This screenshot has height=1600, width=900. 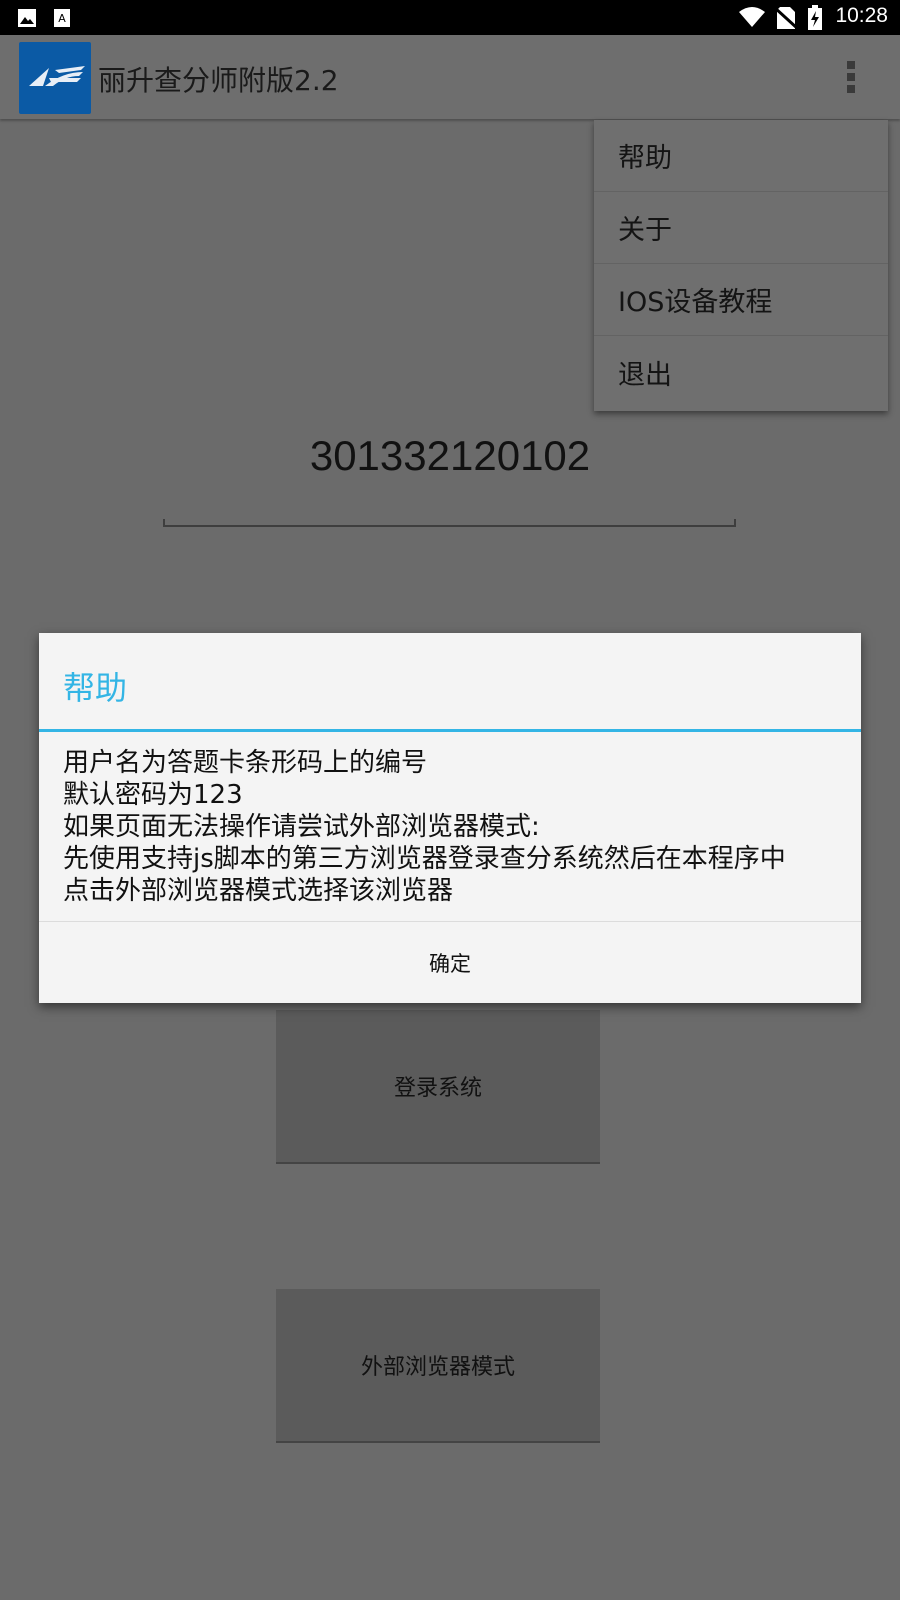 I want to click on keyboard-icon: A, so click(x=62, y=18).